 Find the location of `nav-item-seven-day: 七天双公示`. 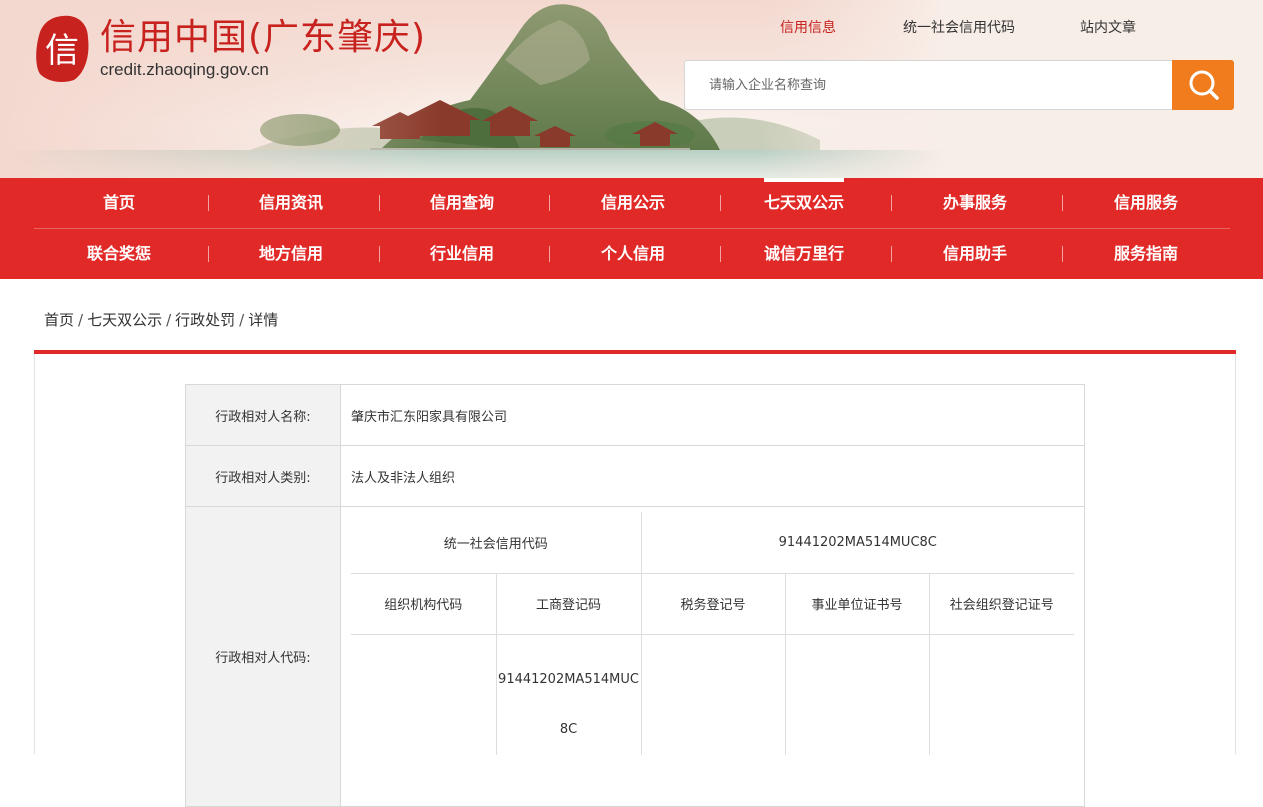

nav-item-seven-day: 七天双公示 is located at coordinates (804, 203).